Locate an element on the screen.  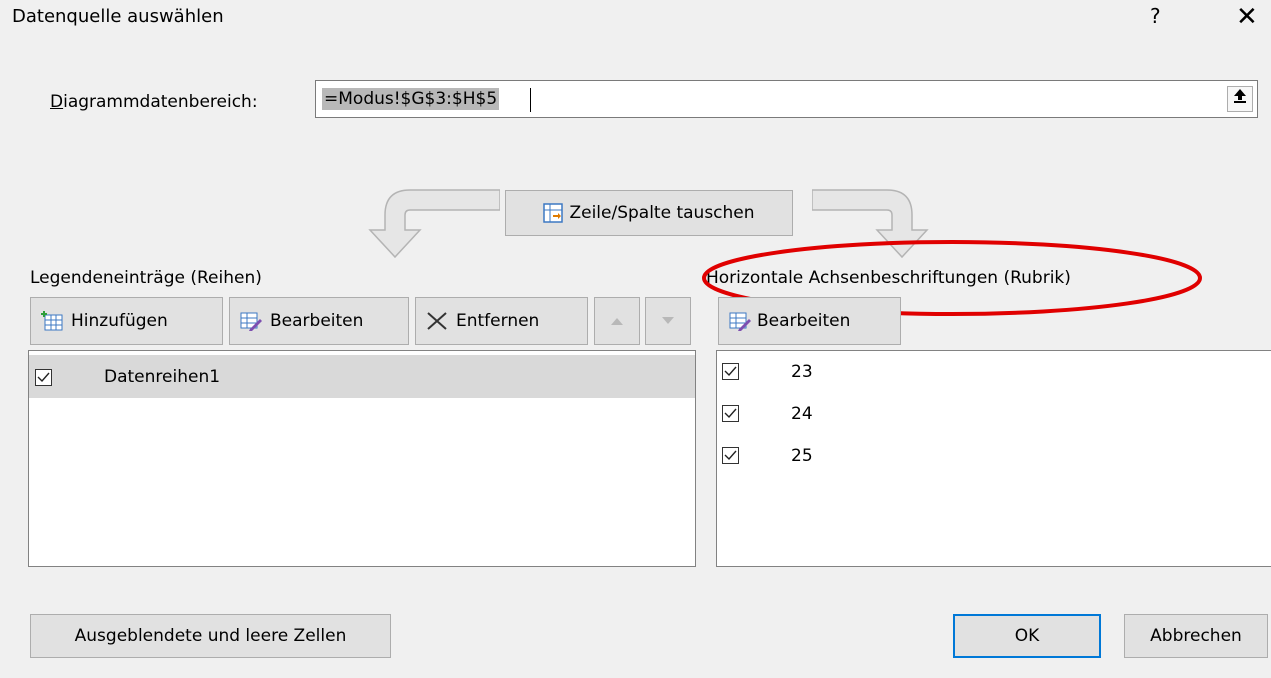
cancel-button: Abbrechen is located at coordinates (1196, 636).